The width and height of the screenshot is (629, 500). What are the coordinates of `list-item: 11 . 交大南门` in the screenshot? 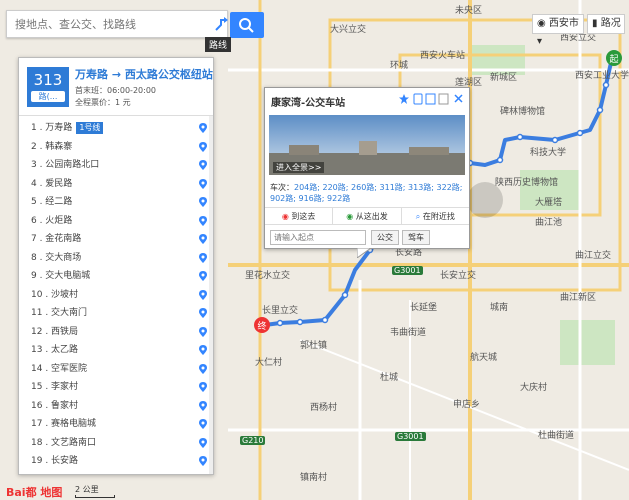 It's located at (116, 313).